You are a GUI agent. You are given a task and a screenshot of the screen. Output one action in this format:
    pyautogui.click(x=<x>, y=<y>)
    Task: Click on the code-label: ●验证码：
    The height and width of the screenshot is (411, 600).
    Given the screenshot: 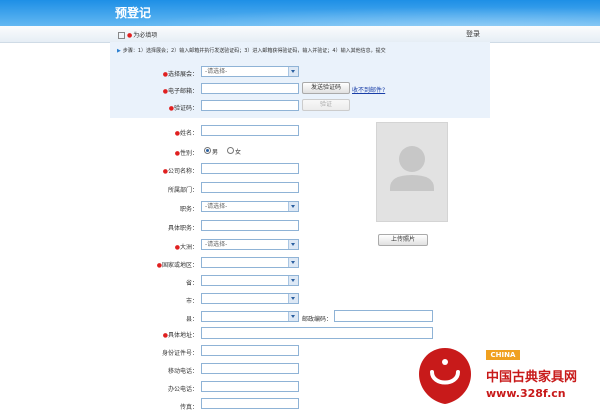 What is the action you would take?
    pyautogui.click(x=183, y=108)
    